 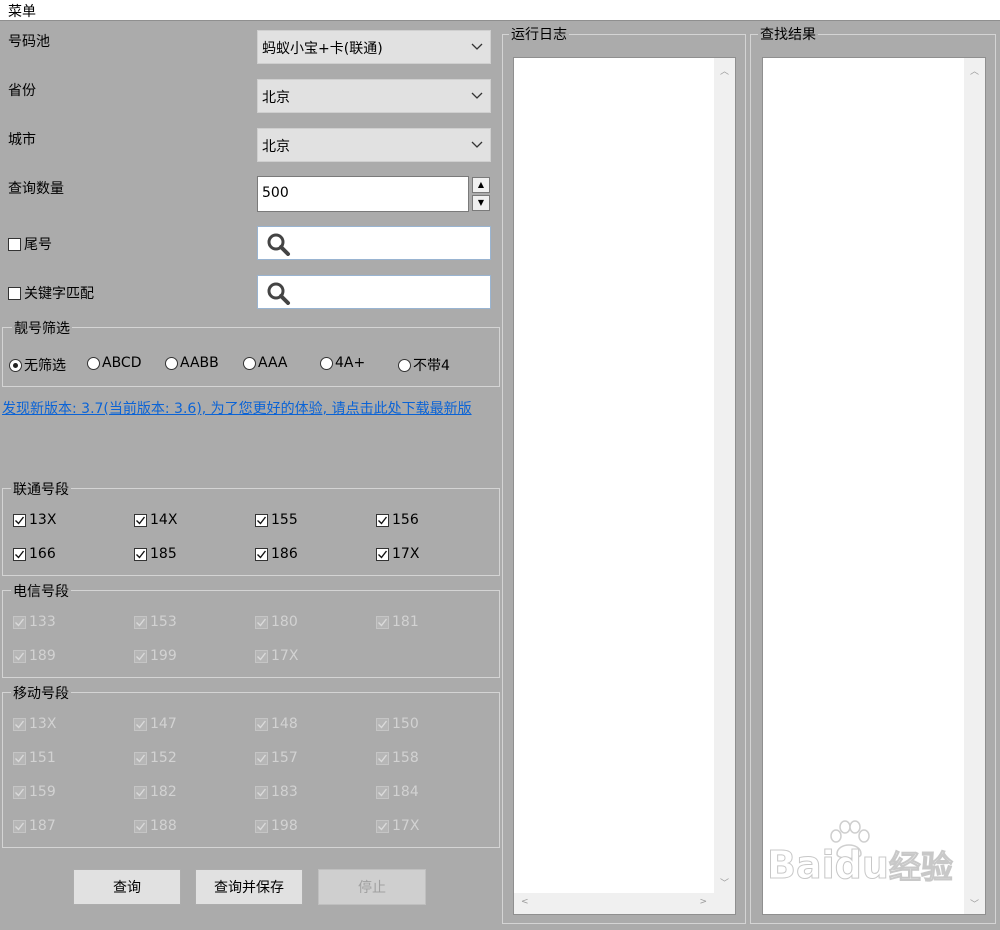 I want to click on menu-item: 菜单, so click(x=22, y=11).